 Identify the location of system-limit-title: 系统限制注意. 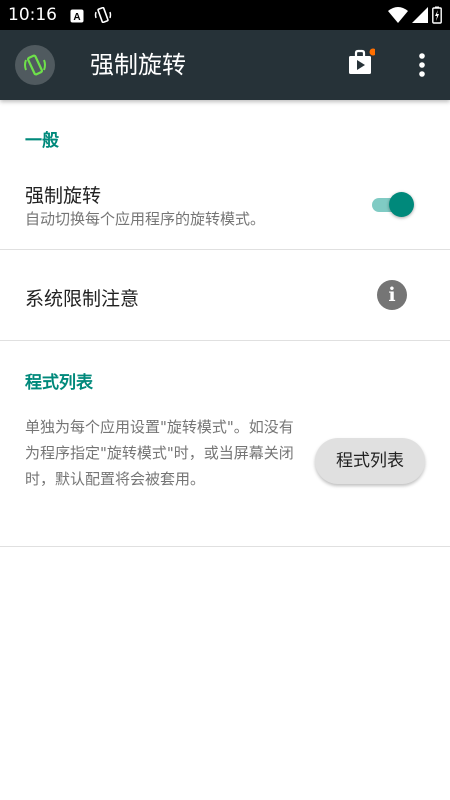
(82, 299).